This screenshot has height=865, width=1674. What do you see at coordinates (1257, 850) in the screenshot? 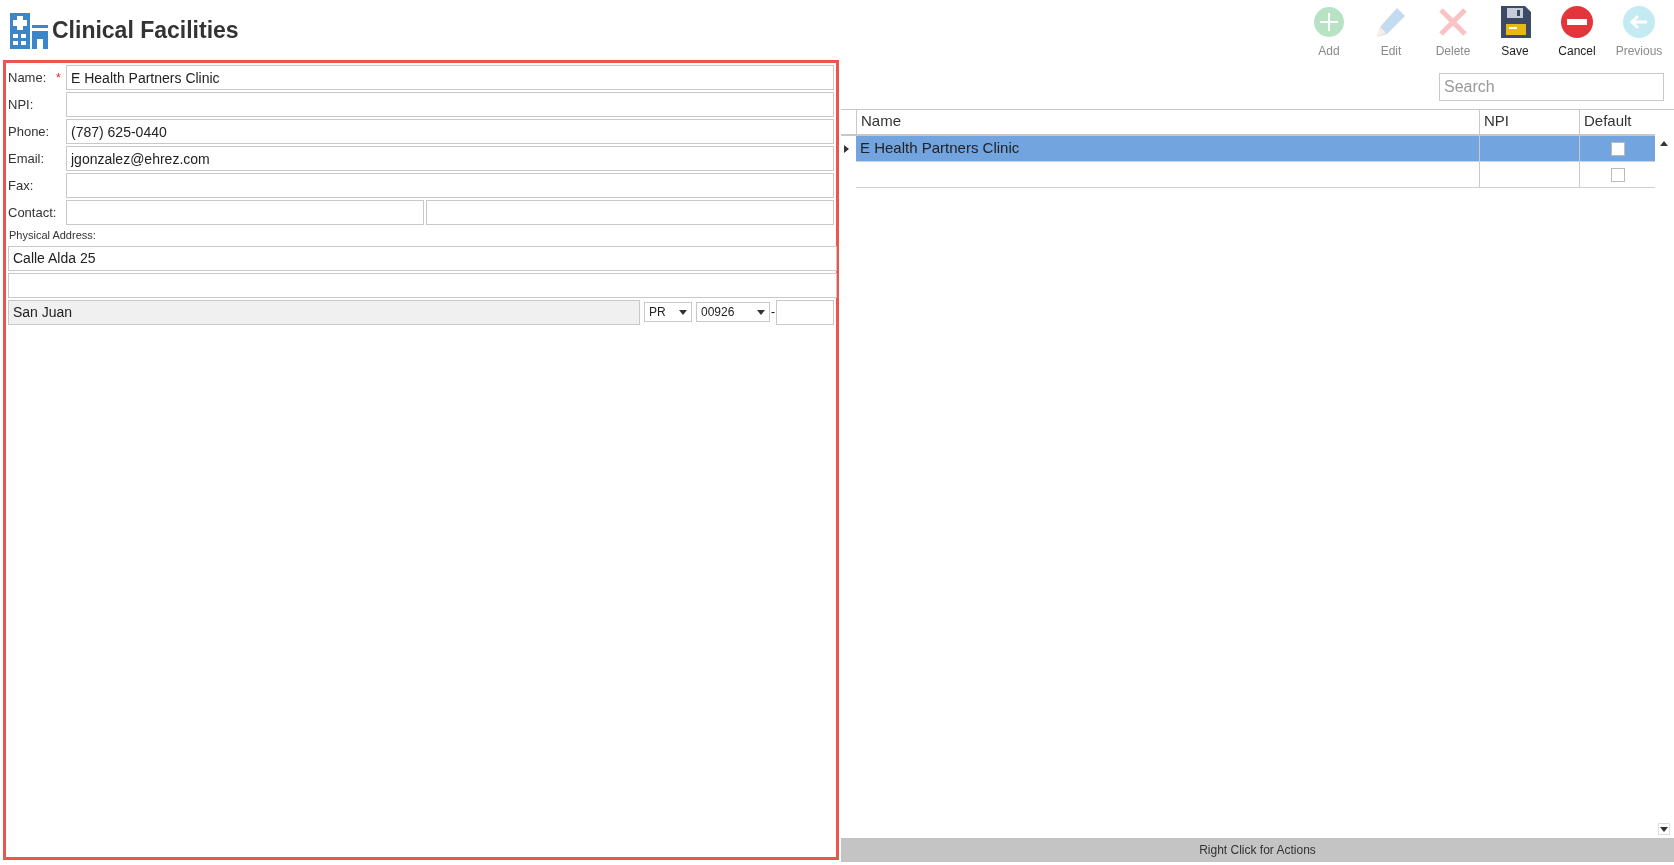
I see `status-bar: Right Click for Actions` at bounding box center [1257, 850].